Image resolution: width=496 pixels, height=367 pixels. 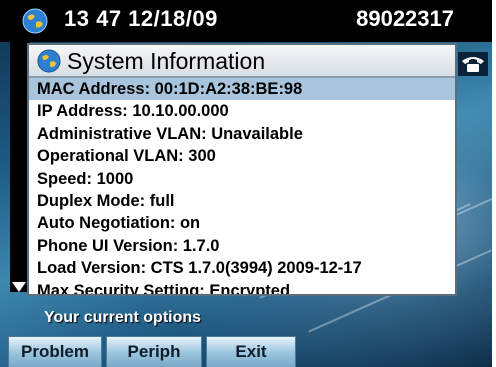 I want to click on phone-icon, so click(x=473, y=64).